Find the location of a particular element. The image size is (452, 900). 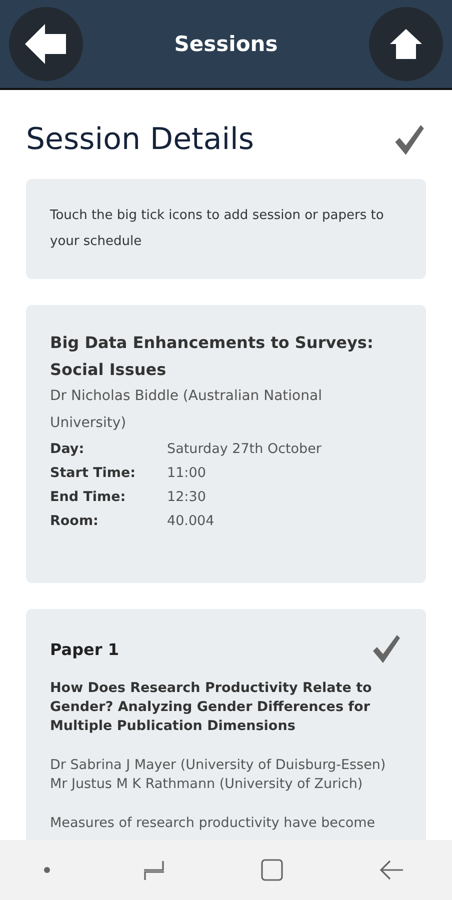

paper-title: How Does Research Productivity Relate to Gender? Analyzing Gender Differences for Multiple Publication Dimensions is located at coordinates (211, 707).